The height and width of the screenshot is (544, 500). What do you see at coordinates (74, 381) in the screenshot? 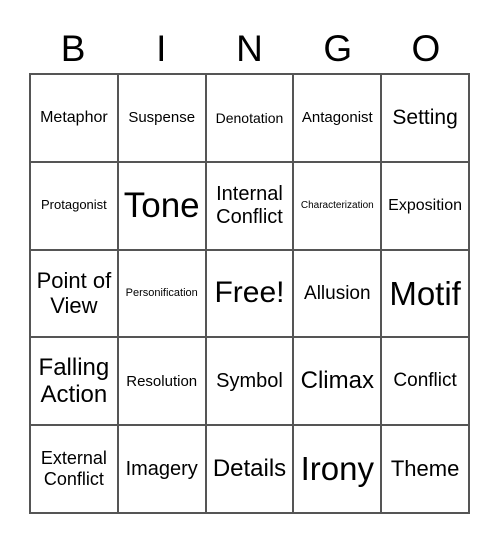
I see `bingo-cell: Falling Action` at bounding box center [74, 381].